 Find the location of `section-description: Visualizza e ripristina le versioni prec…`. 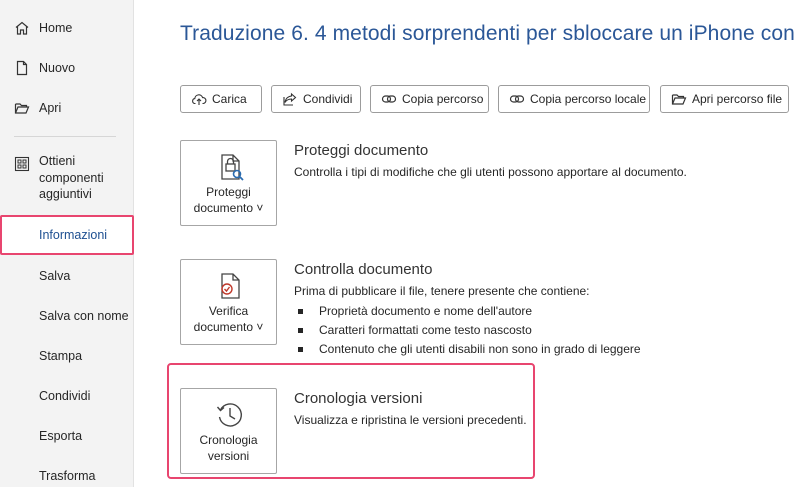

section-description: Visualizza e ripristina le versioni prec… is located at coordinates (410, 420).